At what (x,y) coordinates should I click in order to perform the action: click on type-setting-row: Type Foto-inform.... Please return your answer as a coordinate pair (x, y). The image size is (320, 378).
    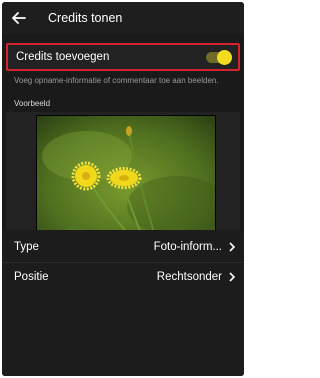
    Looking at the image, I should click on (123, 247).